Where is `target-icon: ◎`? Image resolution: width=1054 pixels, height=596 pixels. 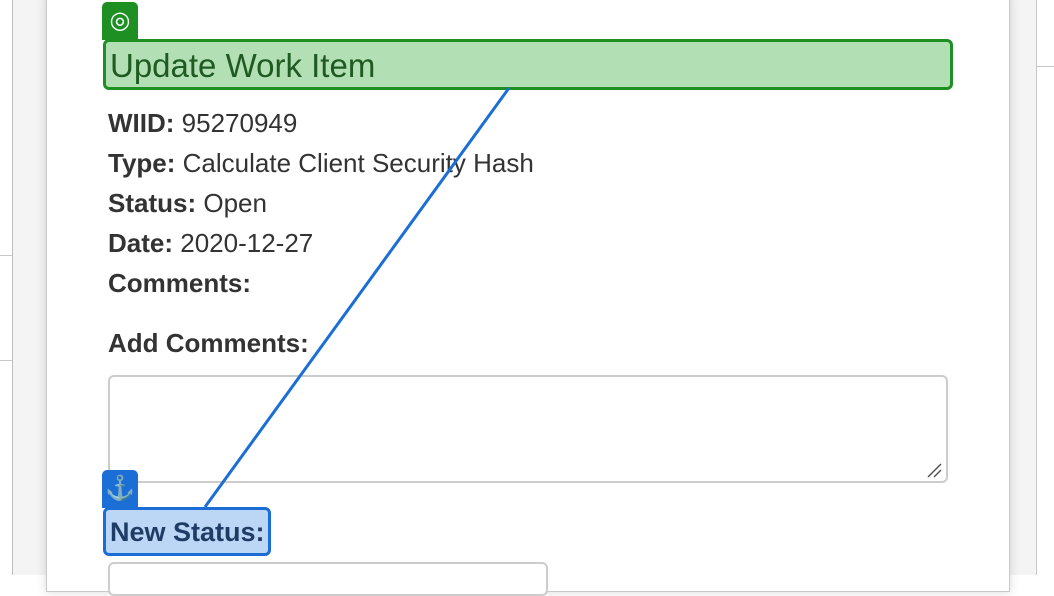 target-icon: ◎ is located at coordinates (120, 20).